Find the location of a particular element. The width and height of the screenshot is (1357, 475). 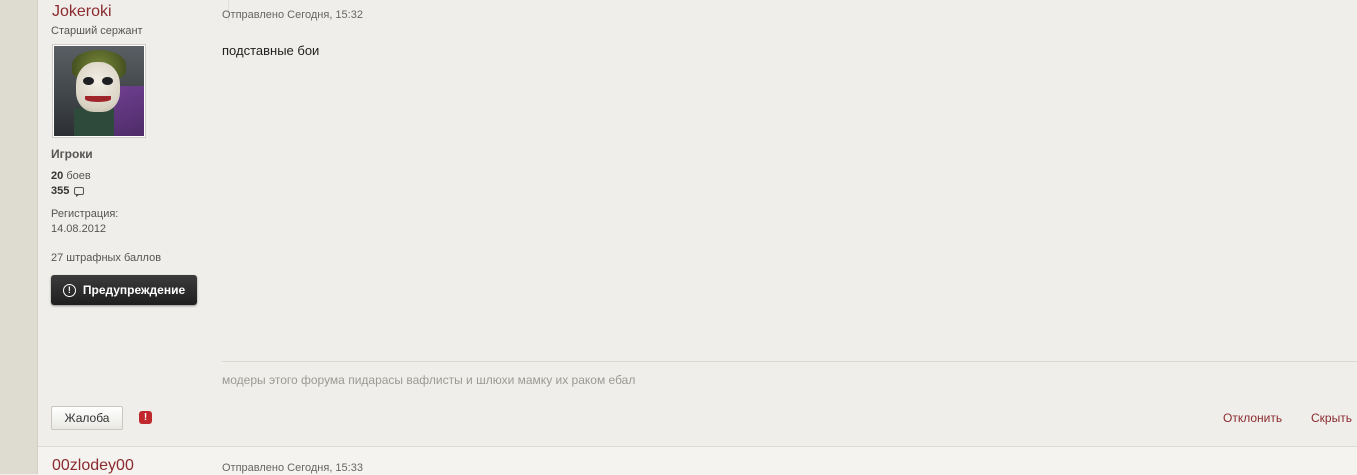

post-body: подставные бои is located at coordinates (271, 50).